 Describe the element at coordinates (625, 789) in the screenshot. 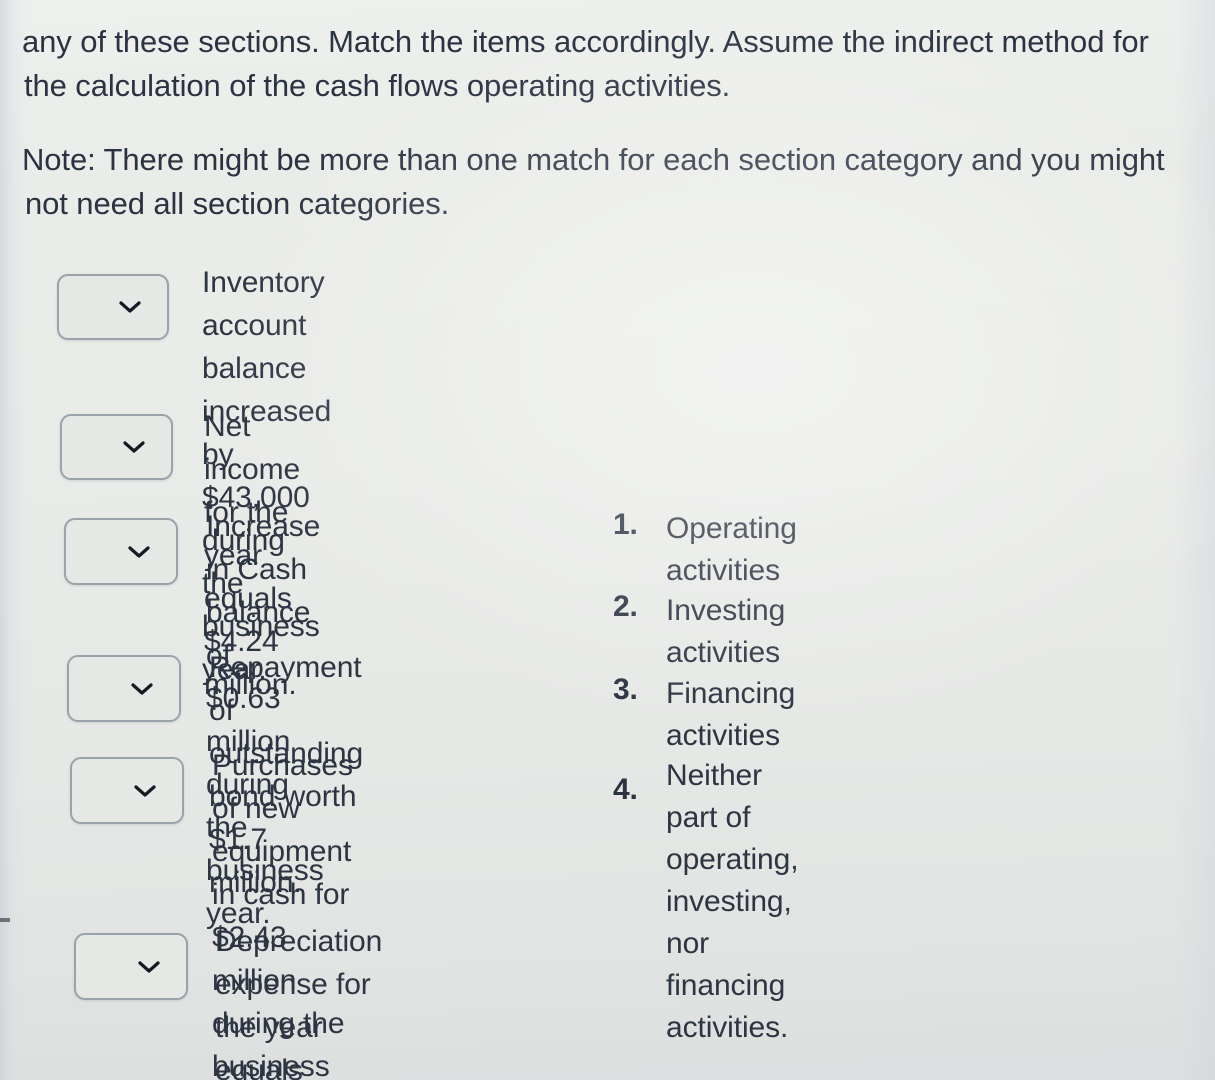

I see `section-option-number: 4.` at that location.